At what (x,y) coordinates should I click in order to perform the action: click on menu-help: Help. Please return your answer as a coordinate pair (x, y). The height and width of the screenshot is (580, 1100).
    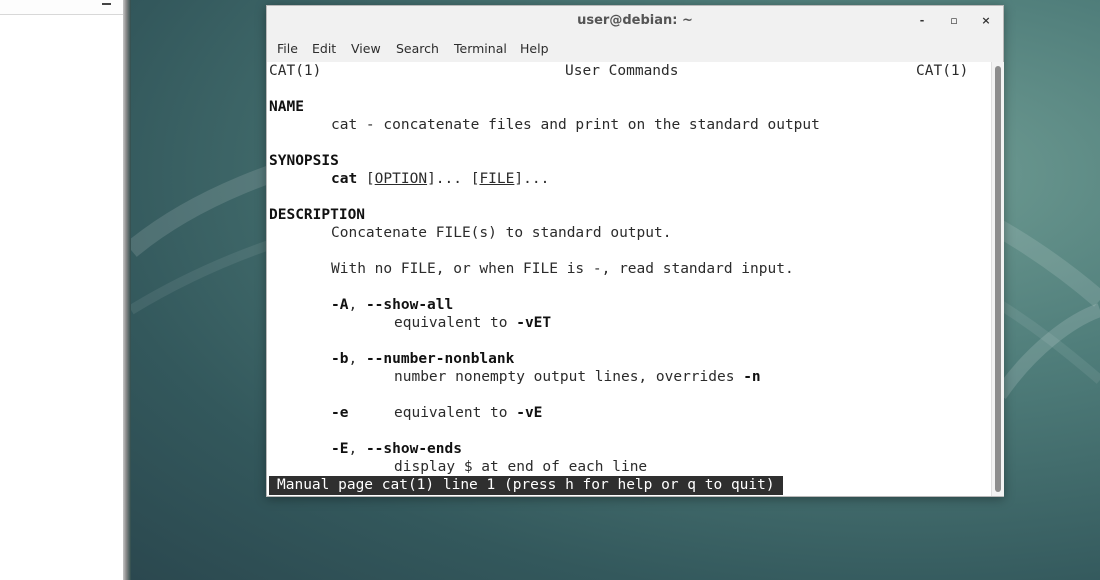
    Looking at the image, I should click on (534, 50).